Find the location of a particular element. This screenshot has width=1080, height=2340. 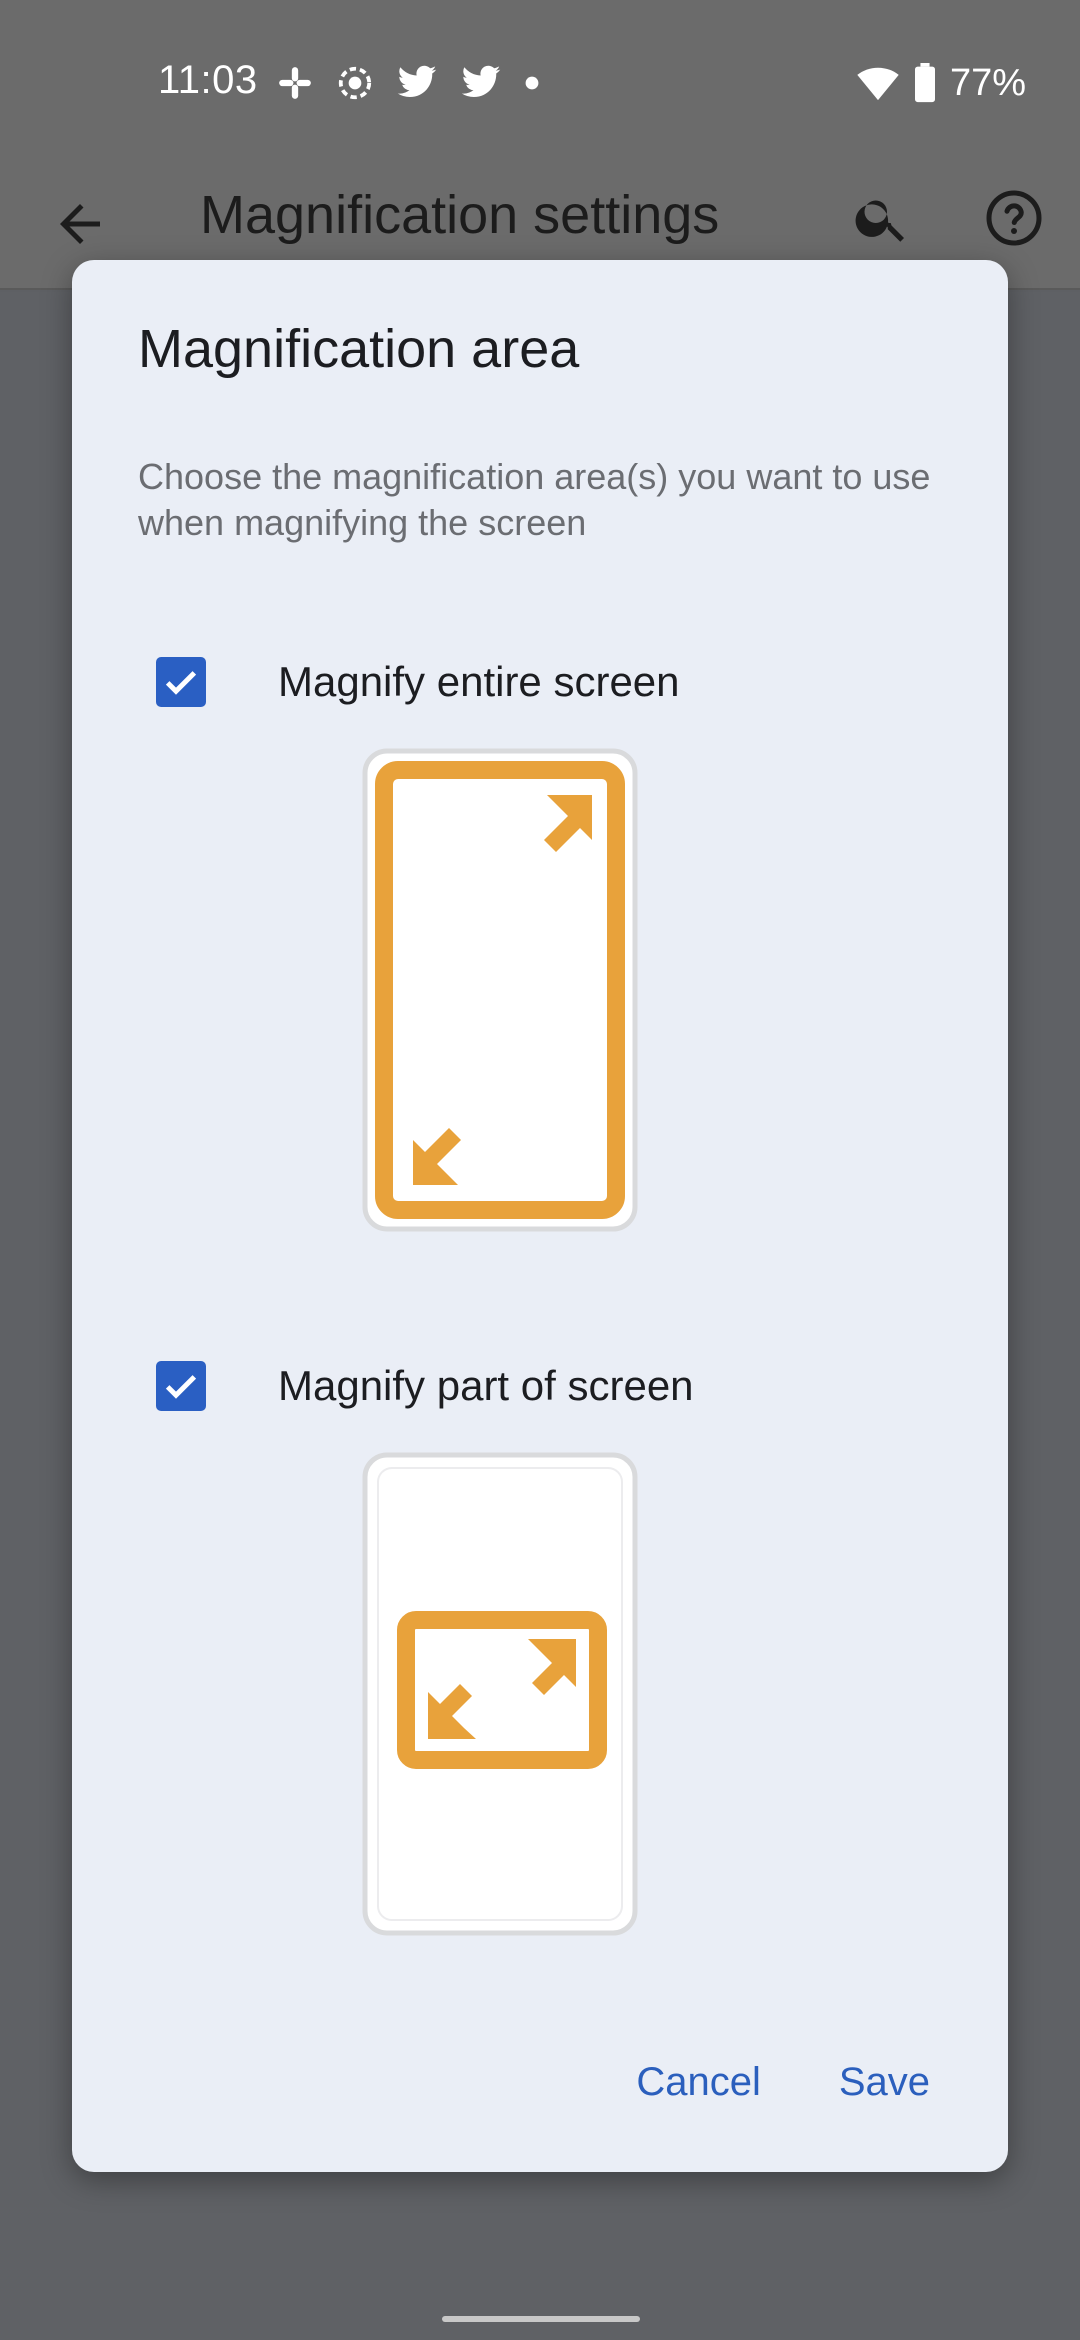

help-icon is located at coordinates (1014, 218).